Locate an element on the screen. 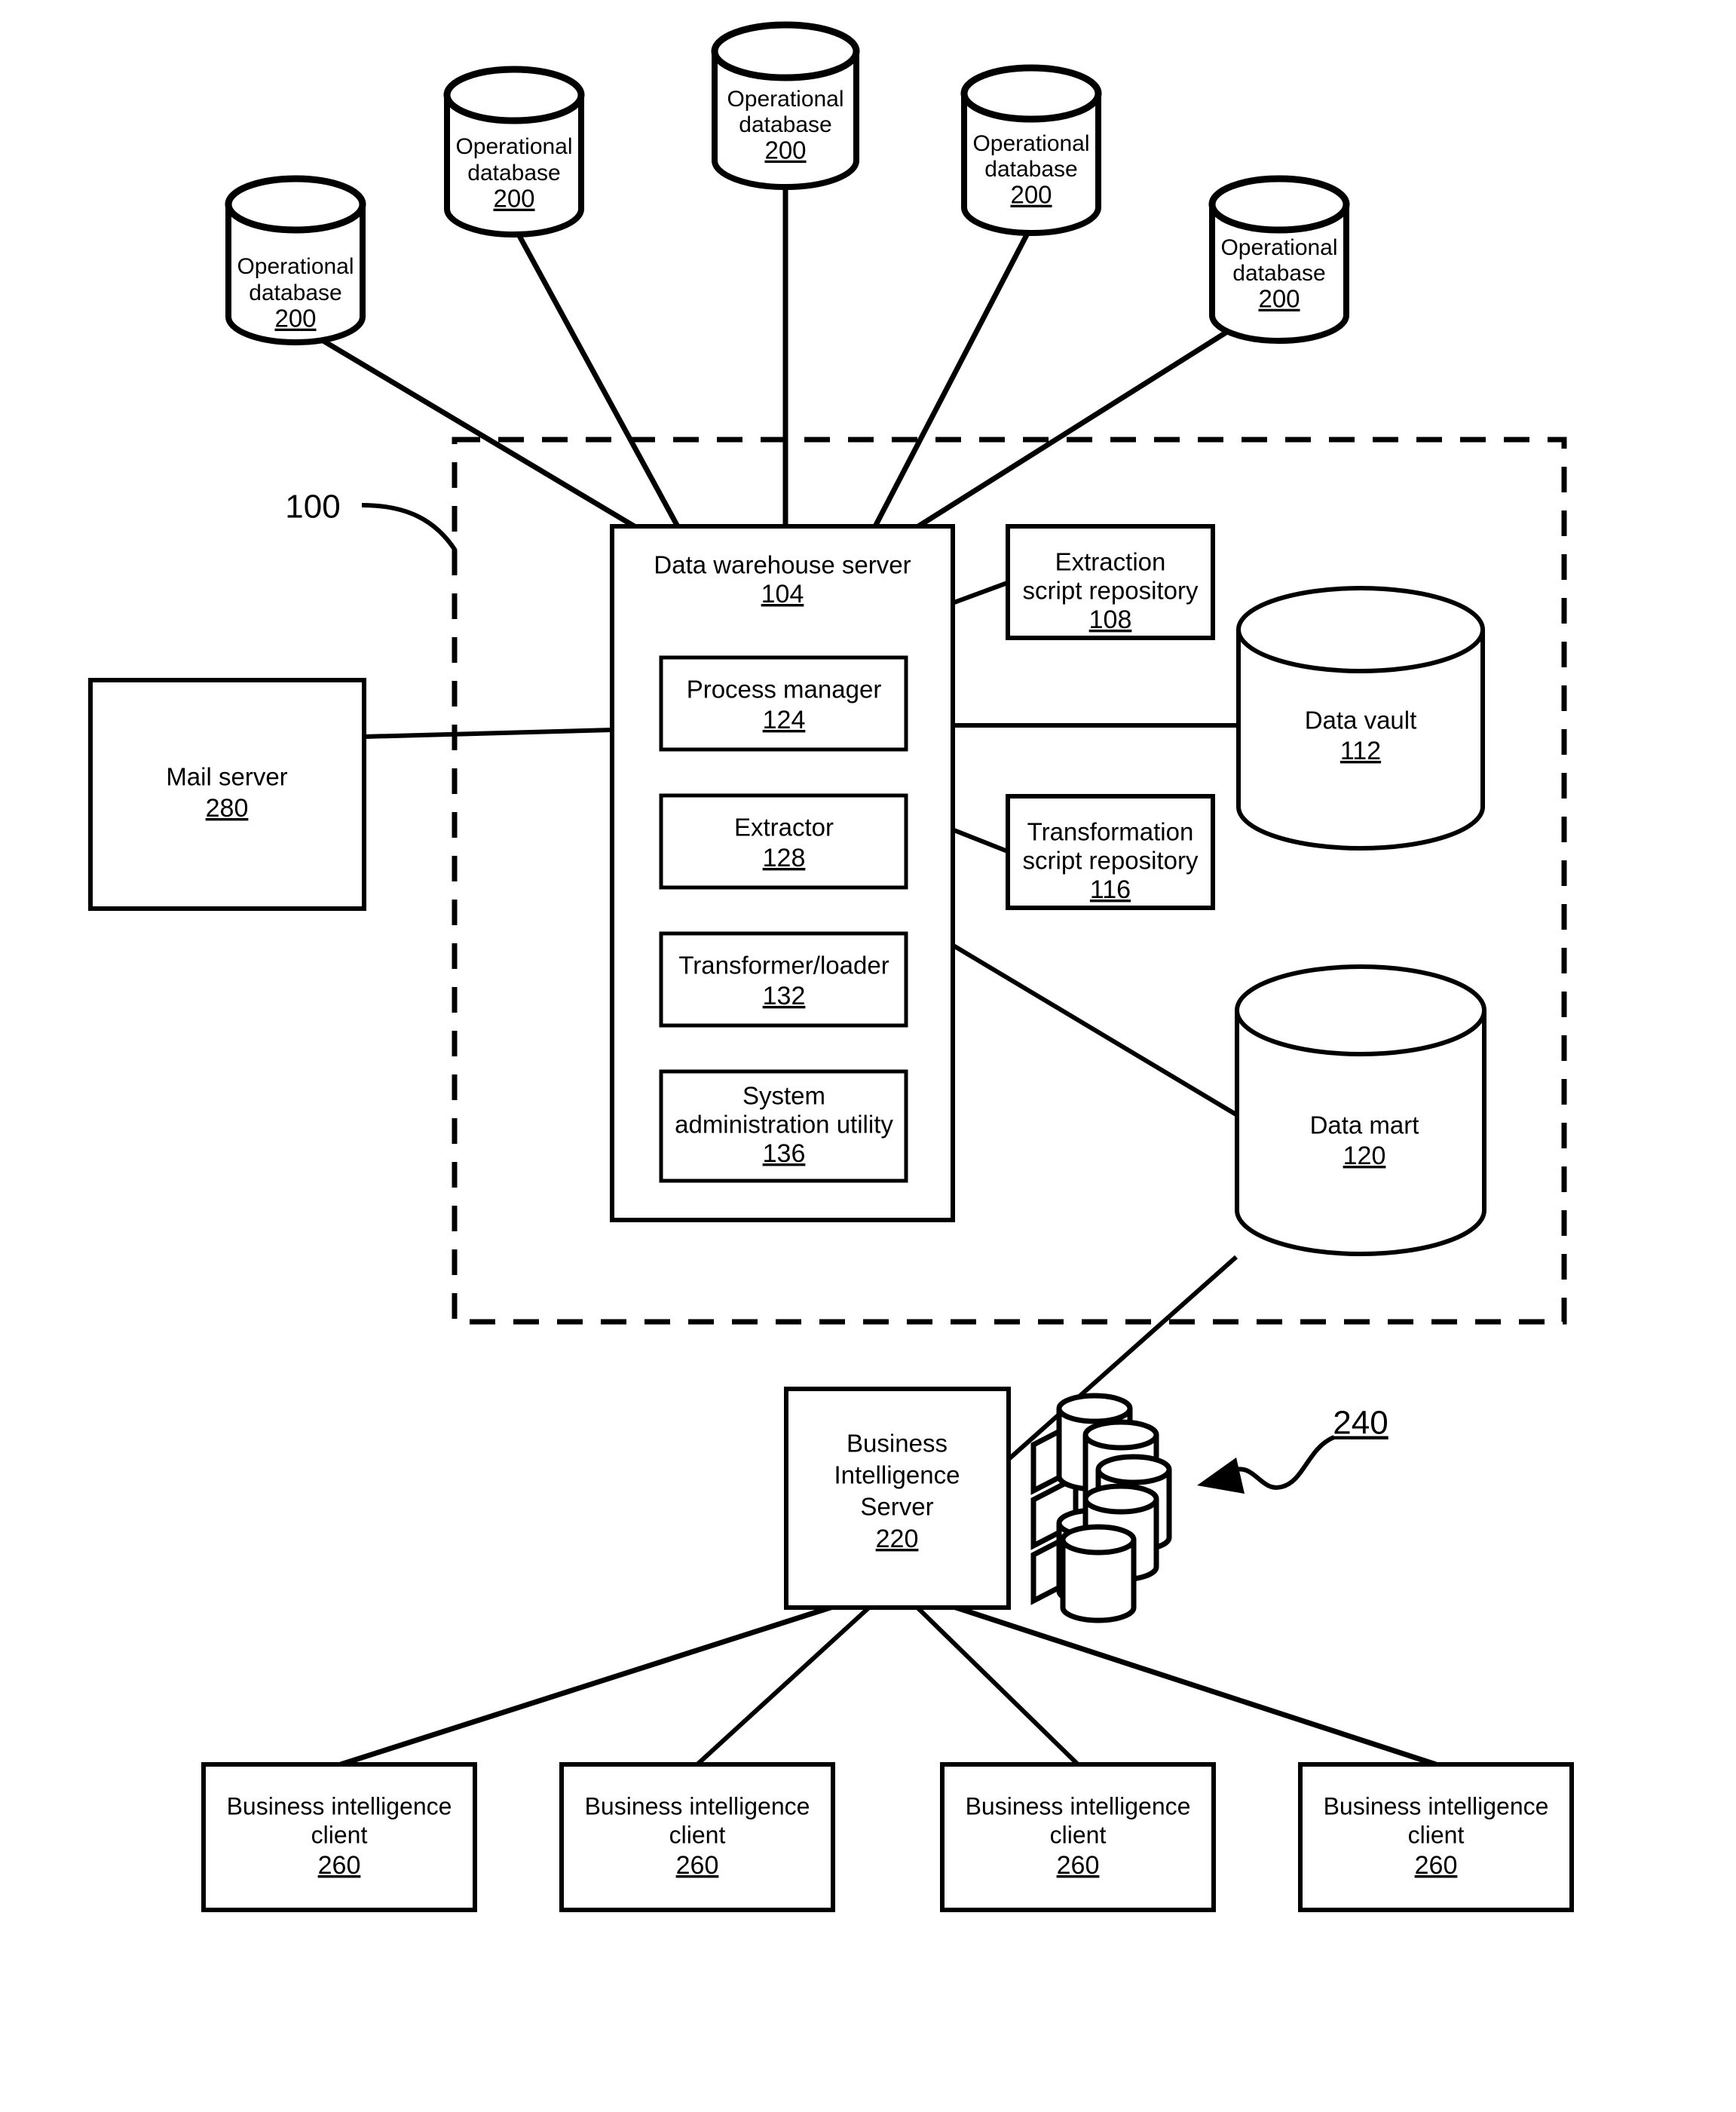 The image size is (1736, 2112). disk-farm-callout: 240 is located at coordinates (1292, 1449).